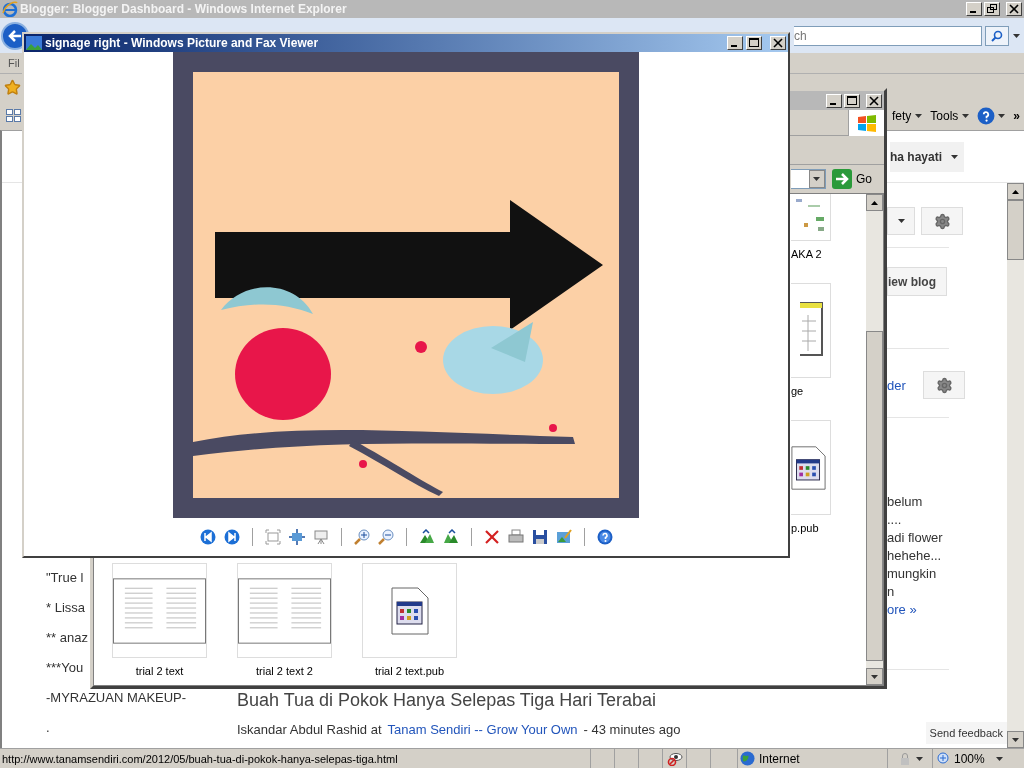 The height and width of the screenshot is (768, 1024). I want to click on browser-icon, so click(10, 9).